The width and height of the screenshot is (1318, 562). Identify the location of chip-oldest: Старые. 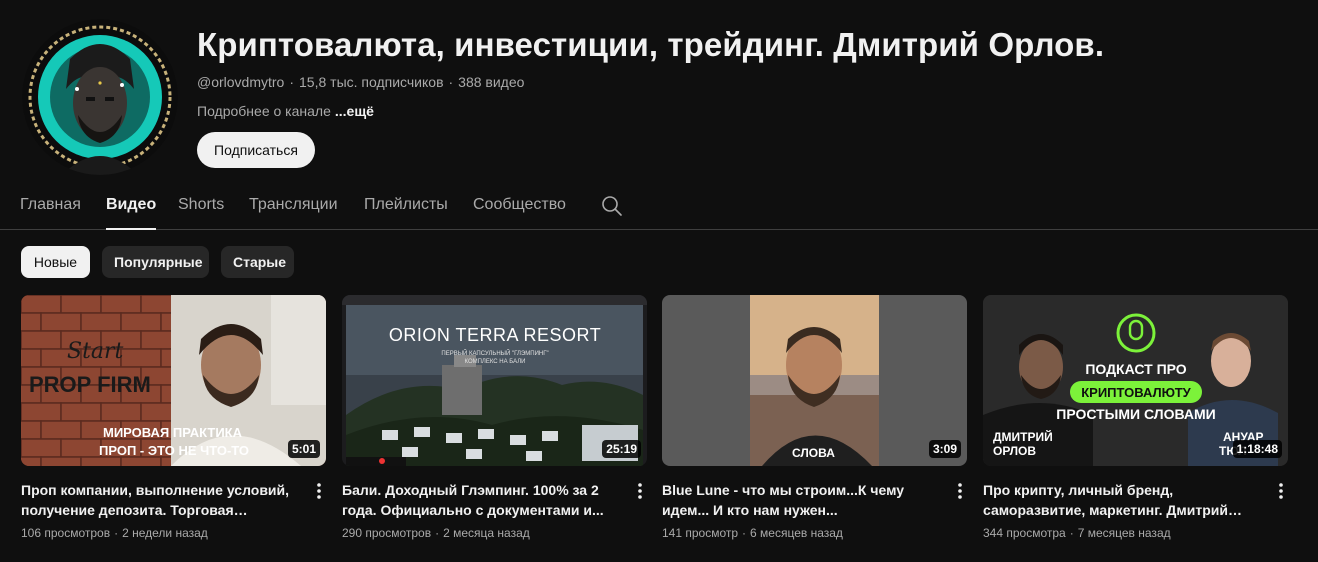
(257, 262).